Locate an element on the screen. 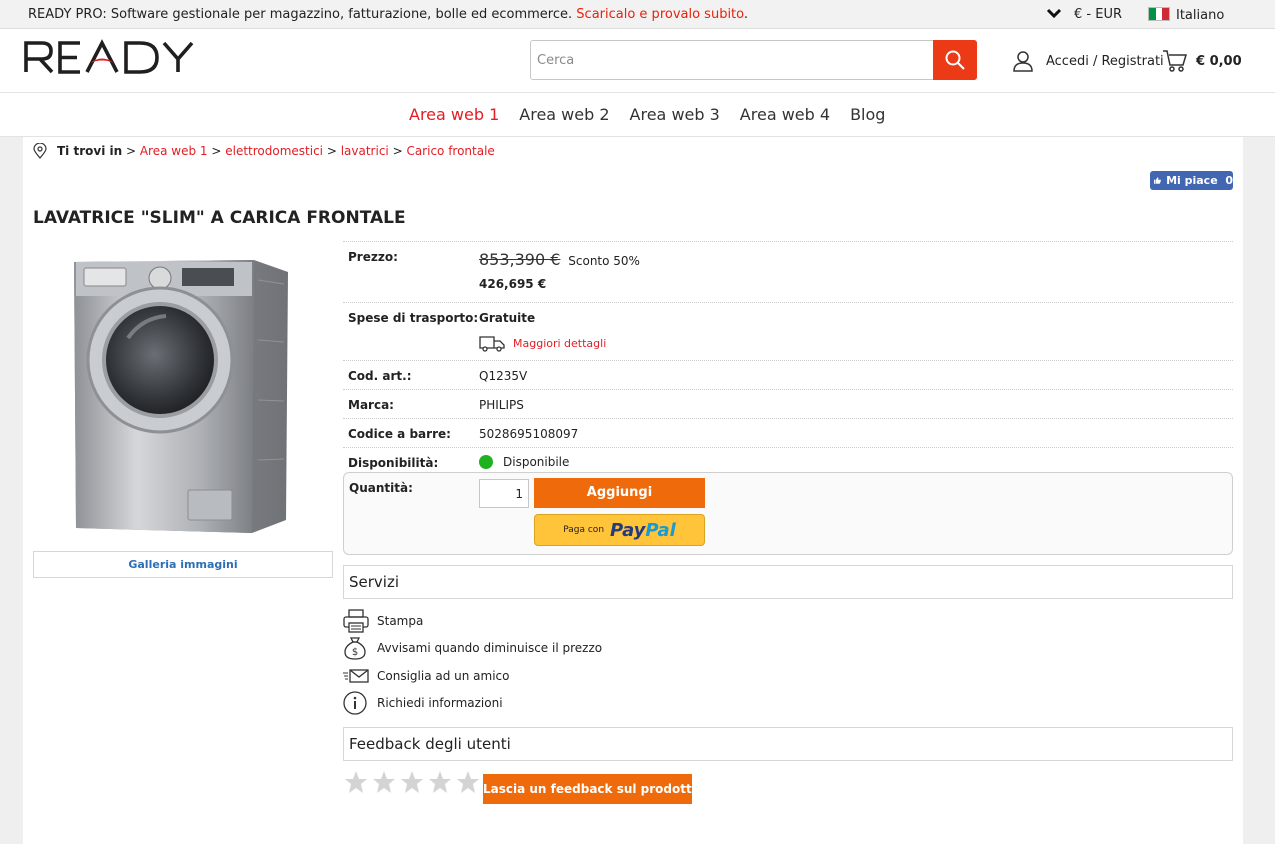 The image size is (1275, 844). availability-row: Disponibilità: Disponibile is located at coordinates (788, 460).